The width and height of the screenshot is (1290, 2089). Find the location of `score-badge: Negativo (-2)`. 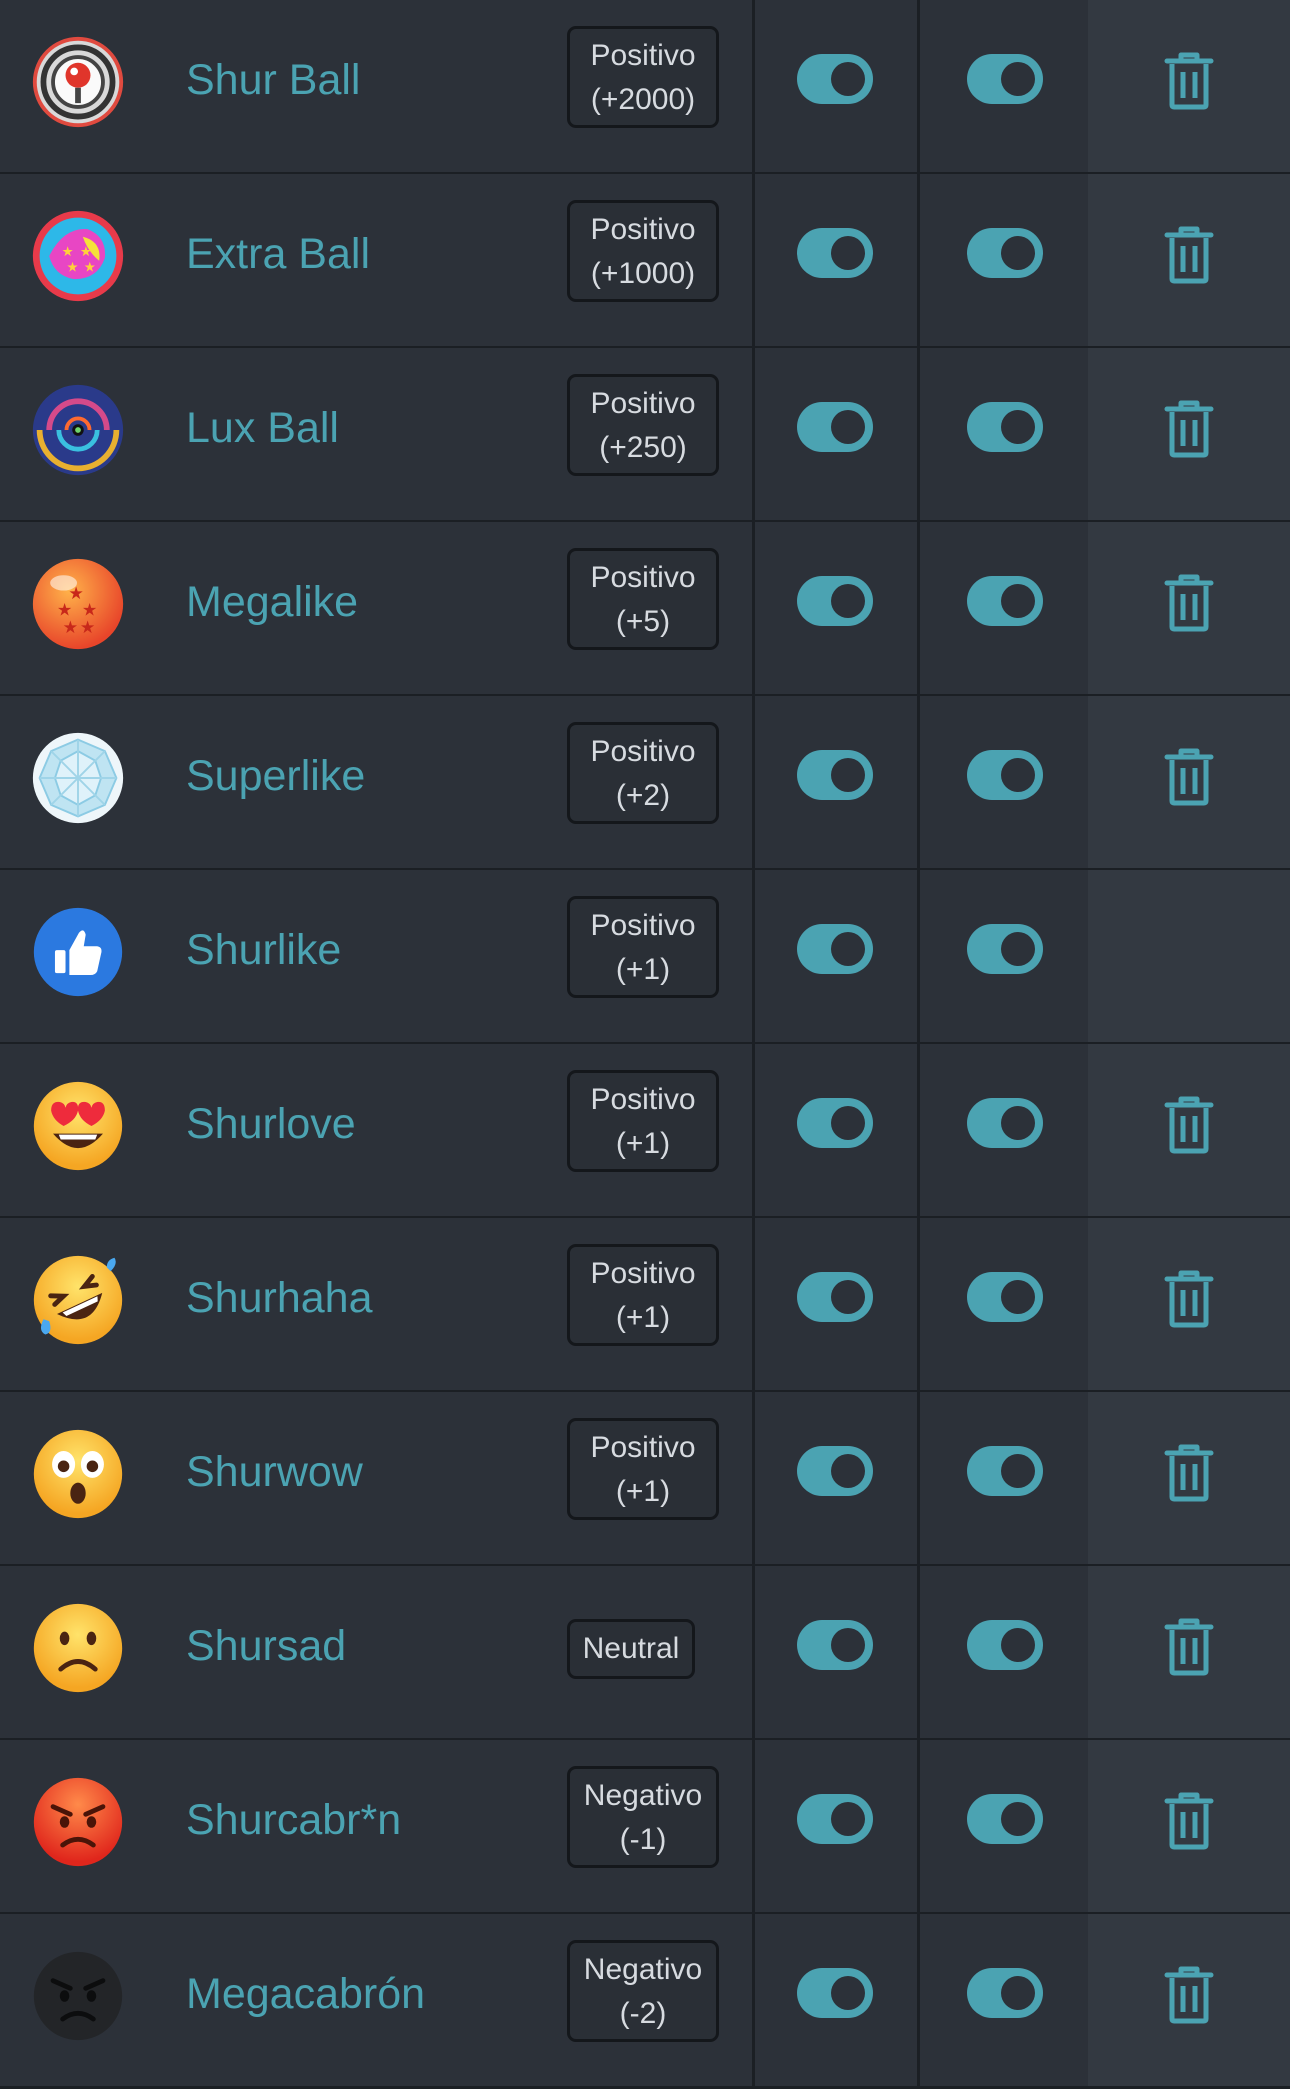

score-badge: Negativo (-2) is located at coordinates (643, 1991).